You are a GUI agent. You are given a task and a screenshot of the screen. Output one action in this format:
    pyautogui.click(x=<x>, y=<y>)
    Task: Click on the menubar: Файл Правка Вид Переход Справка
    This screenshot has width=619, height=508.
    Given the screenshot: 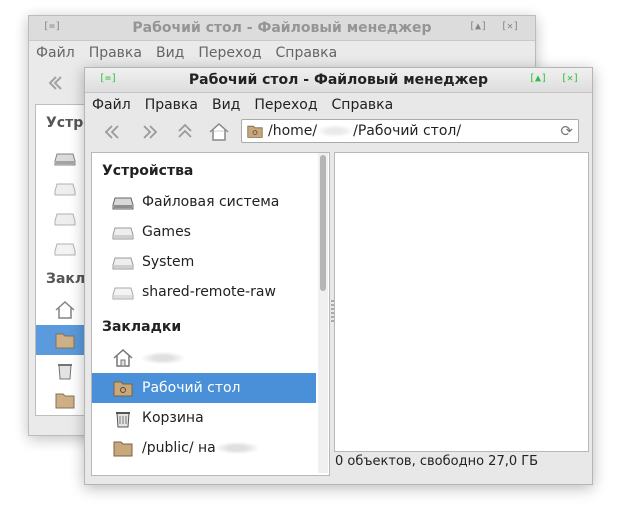 What is the action you would take?
    pyautogui.click(x=338, y=105)
    